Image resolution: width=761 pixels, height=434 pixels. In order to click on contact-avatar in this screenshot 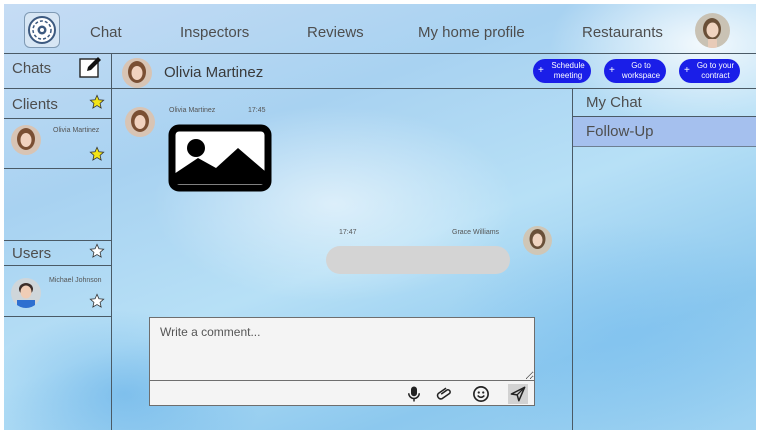, I will do `click(137, 73)`.